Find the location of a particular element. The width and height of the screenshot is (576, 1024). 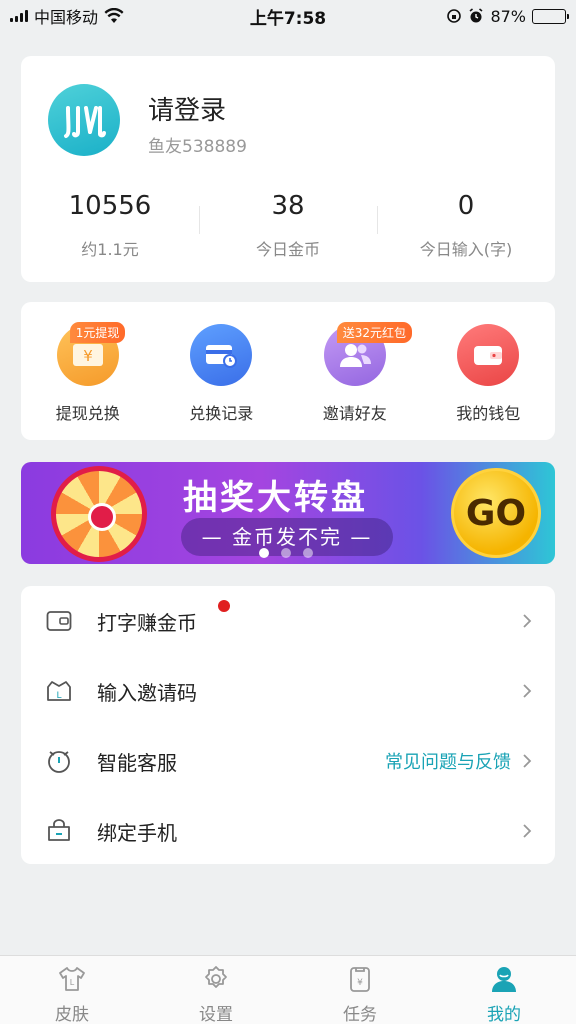

shirt-icon: L is located at coordinates (72, 979).